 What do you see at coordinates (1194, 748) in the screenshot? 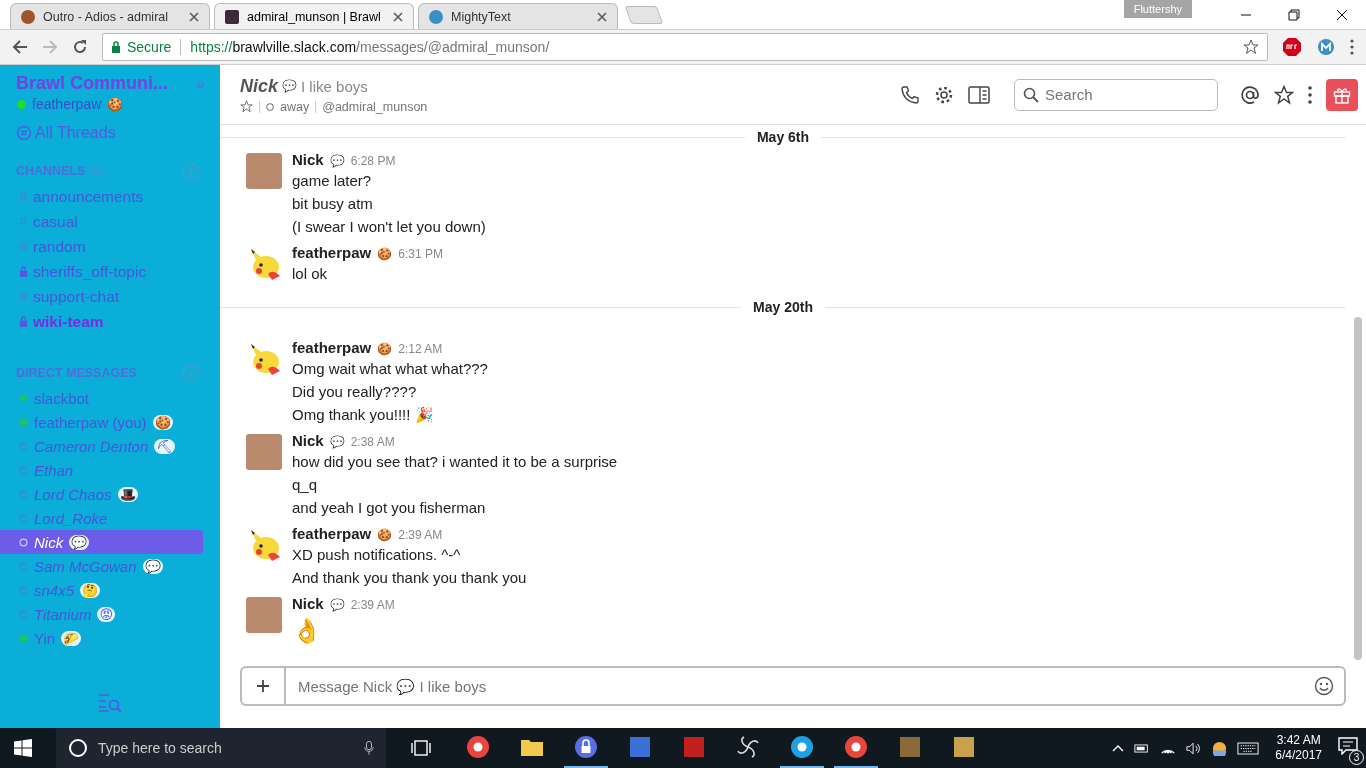
I see `speaker-icon` at bounding box center [1194, 748].